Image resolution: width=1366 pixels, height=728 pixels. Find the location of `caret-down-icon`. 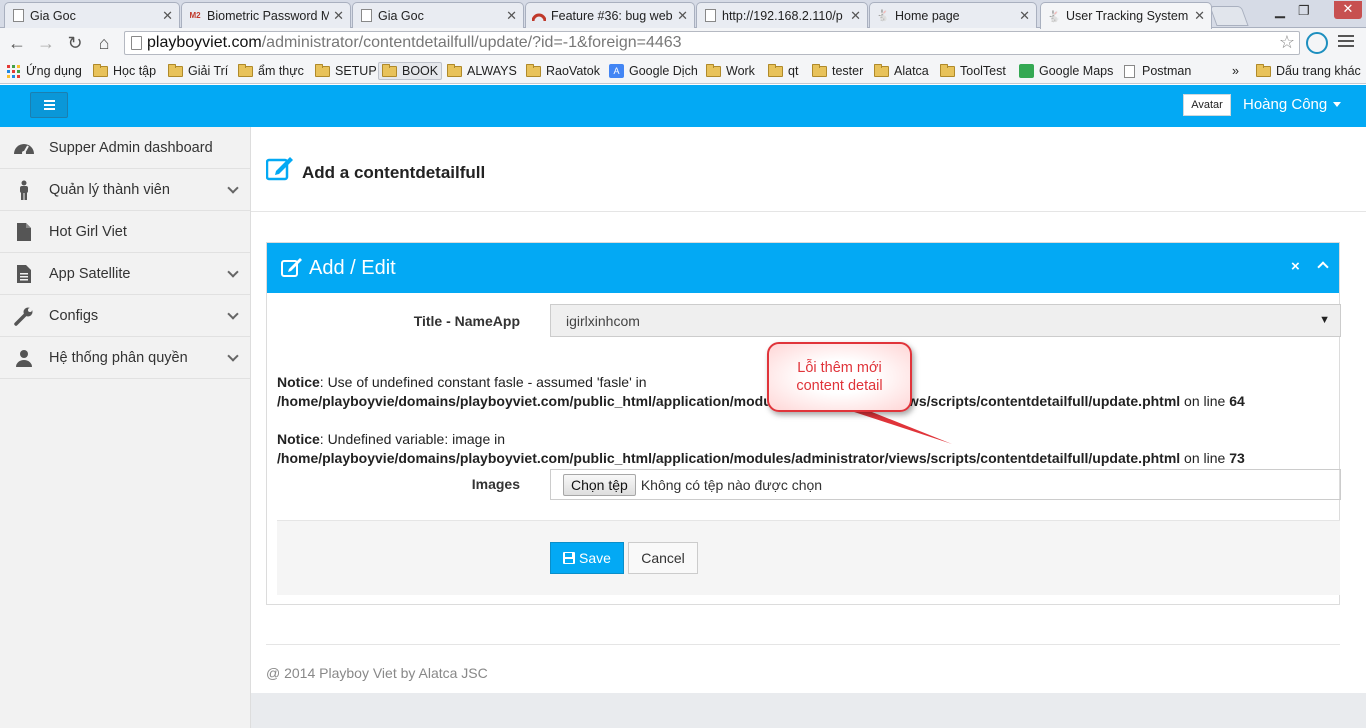

caret-down-icon is located at coordinates (1337, 104).